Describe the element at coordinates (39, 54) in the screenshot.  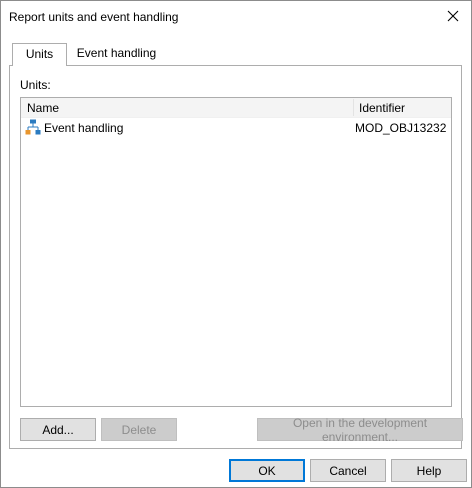
I see `tab-units: Units` at that location.